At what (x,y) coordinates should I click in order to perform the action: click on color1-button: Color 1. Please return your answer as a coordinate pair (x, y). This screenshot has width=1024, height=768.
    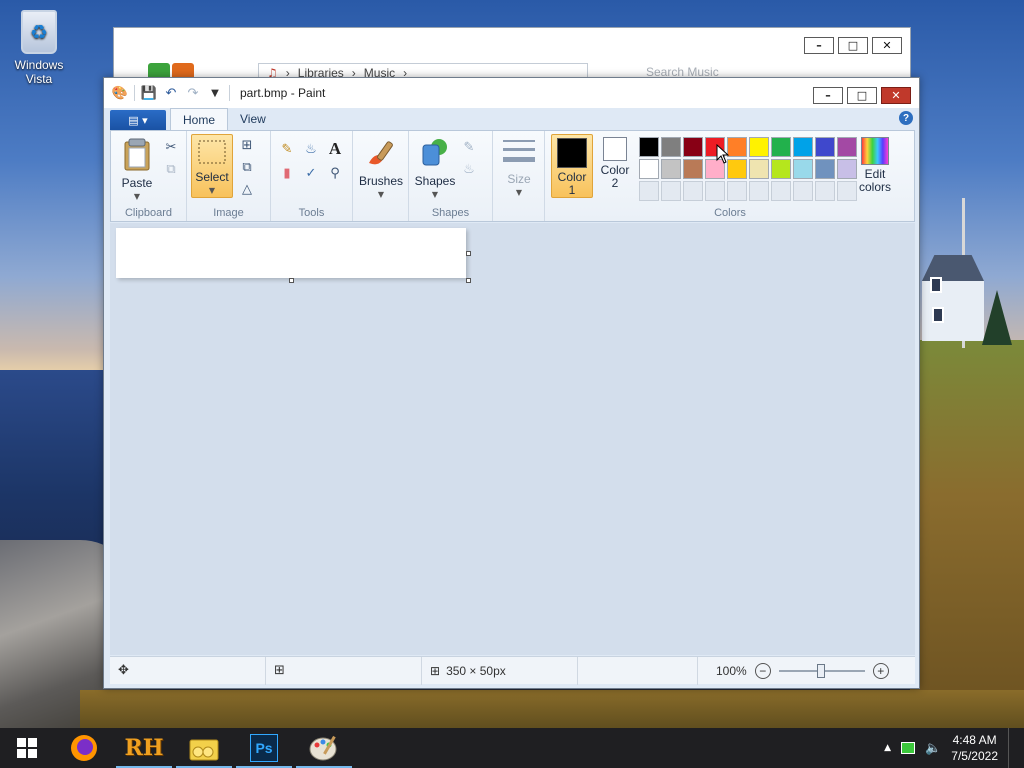
    Looking at the image, I should click on (572, 166).